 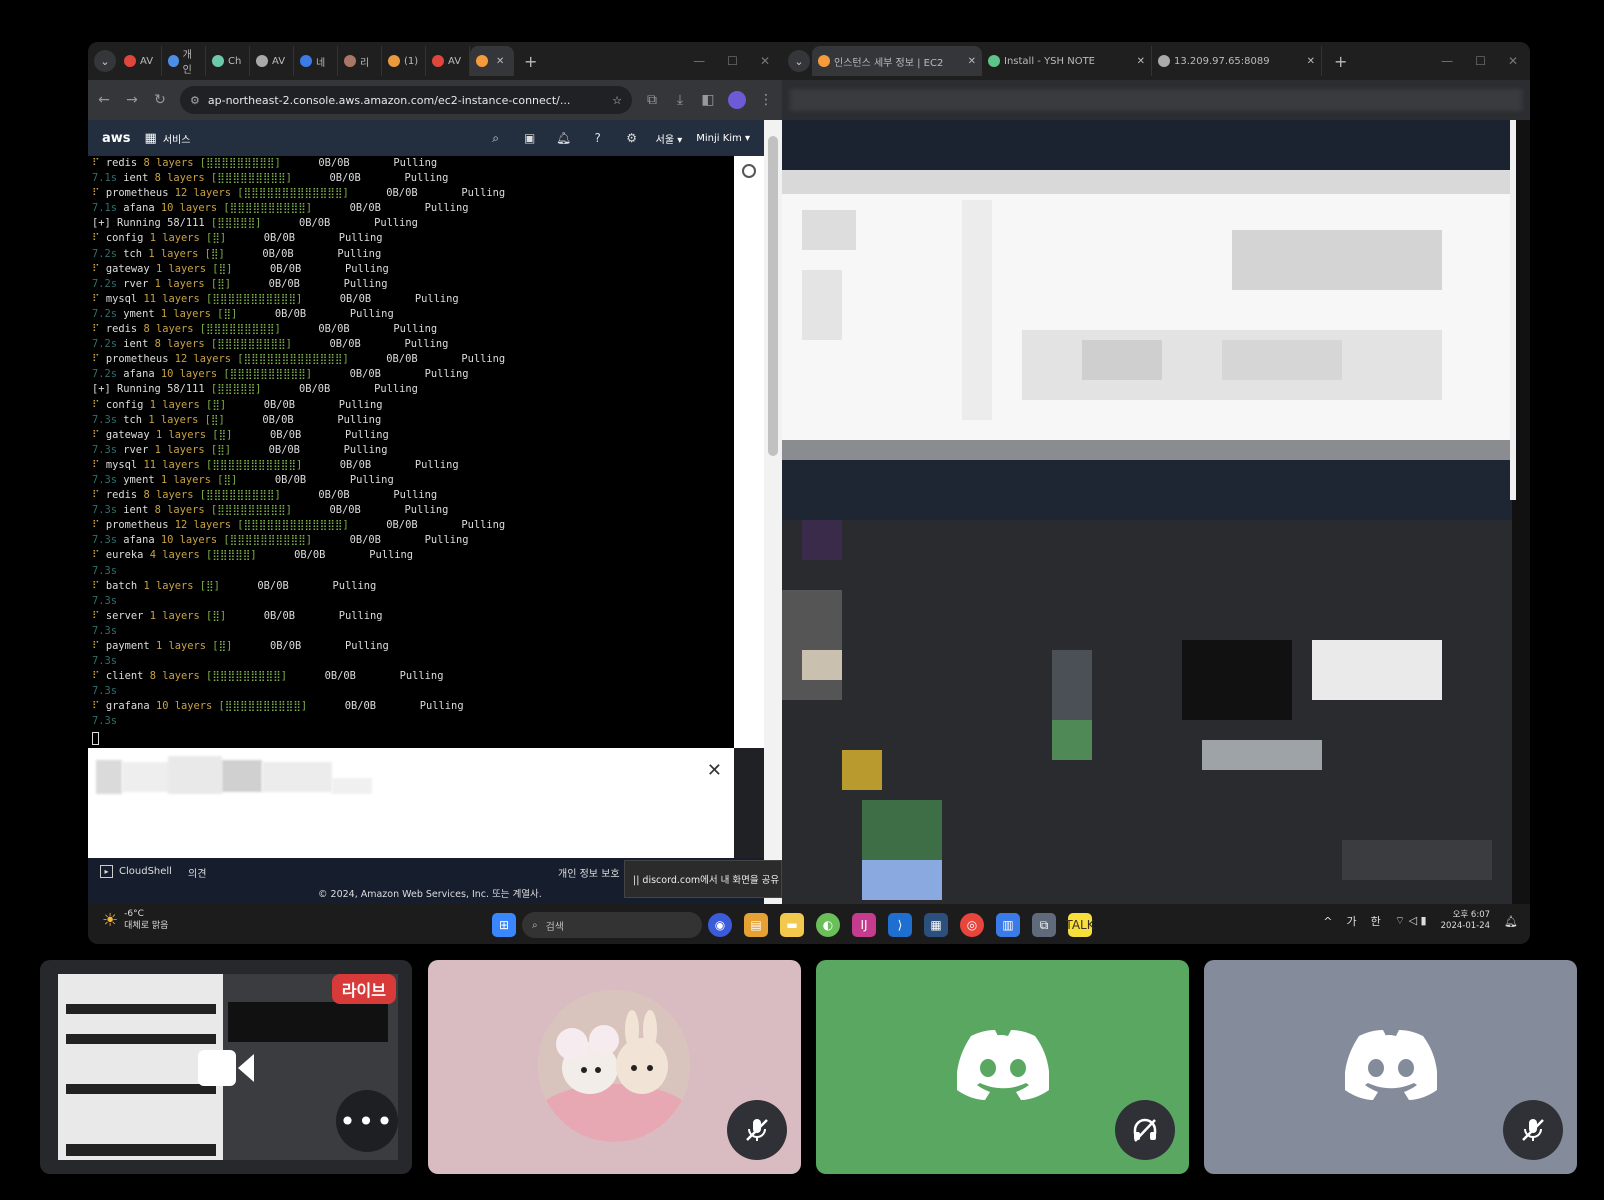 I want to click on tab-favicon-icon, so click(x=438, y=61).